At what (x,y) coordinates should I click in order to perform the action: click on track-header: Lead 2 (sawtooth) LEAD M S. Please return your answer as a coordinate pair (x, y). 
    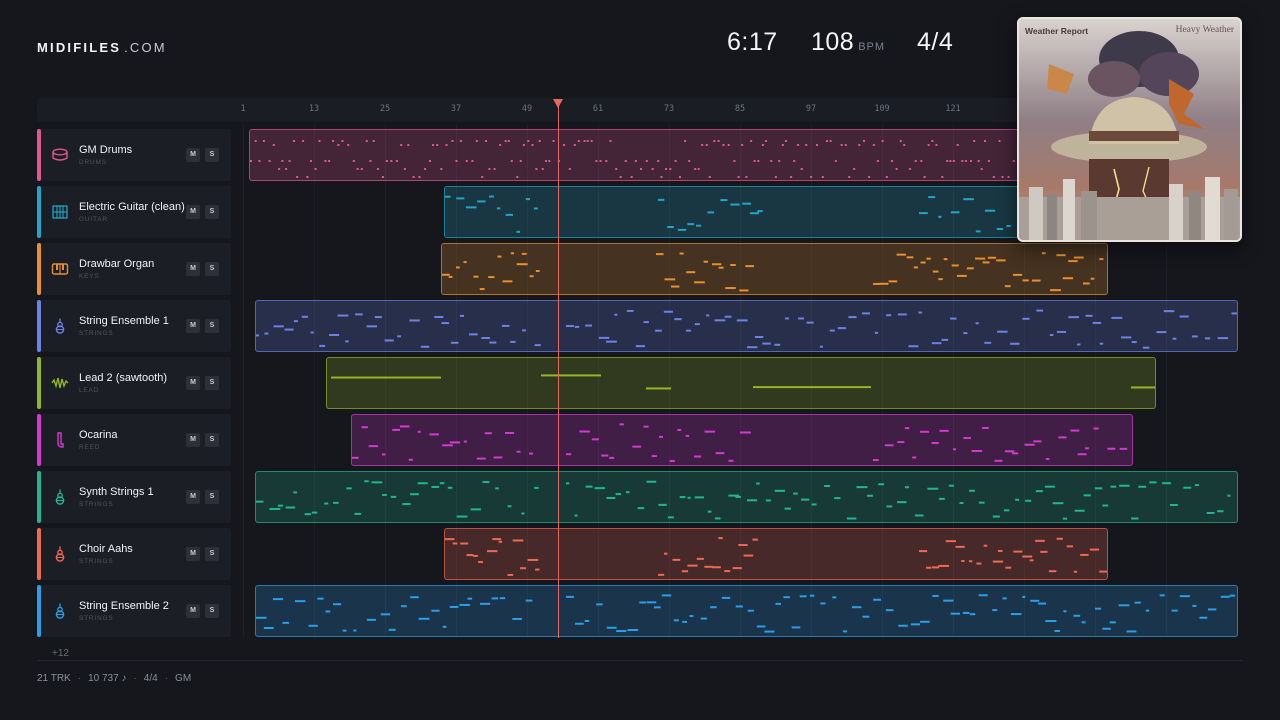
    Looking at the image, I should click on (134, 383).